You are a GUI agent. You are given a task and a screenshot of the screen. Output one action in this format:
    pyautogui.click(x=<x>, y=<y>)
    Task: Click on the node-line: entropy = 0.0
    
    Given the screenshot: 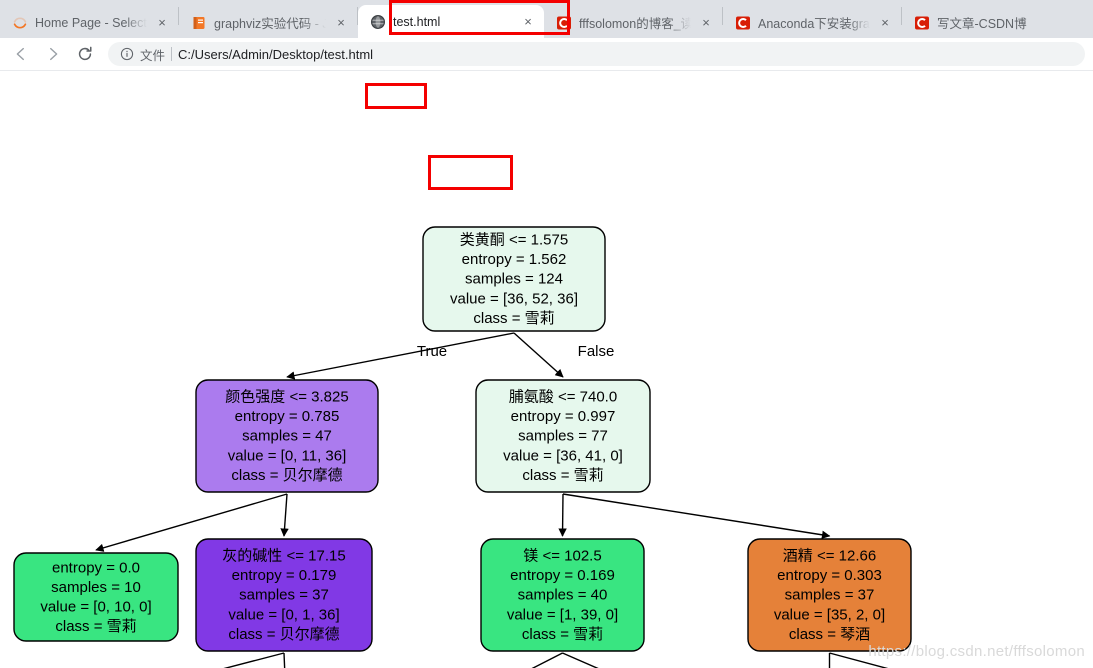 What is the action you would take?
    pyautogui.click(x=96, y=567)
    